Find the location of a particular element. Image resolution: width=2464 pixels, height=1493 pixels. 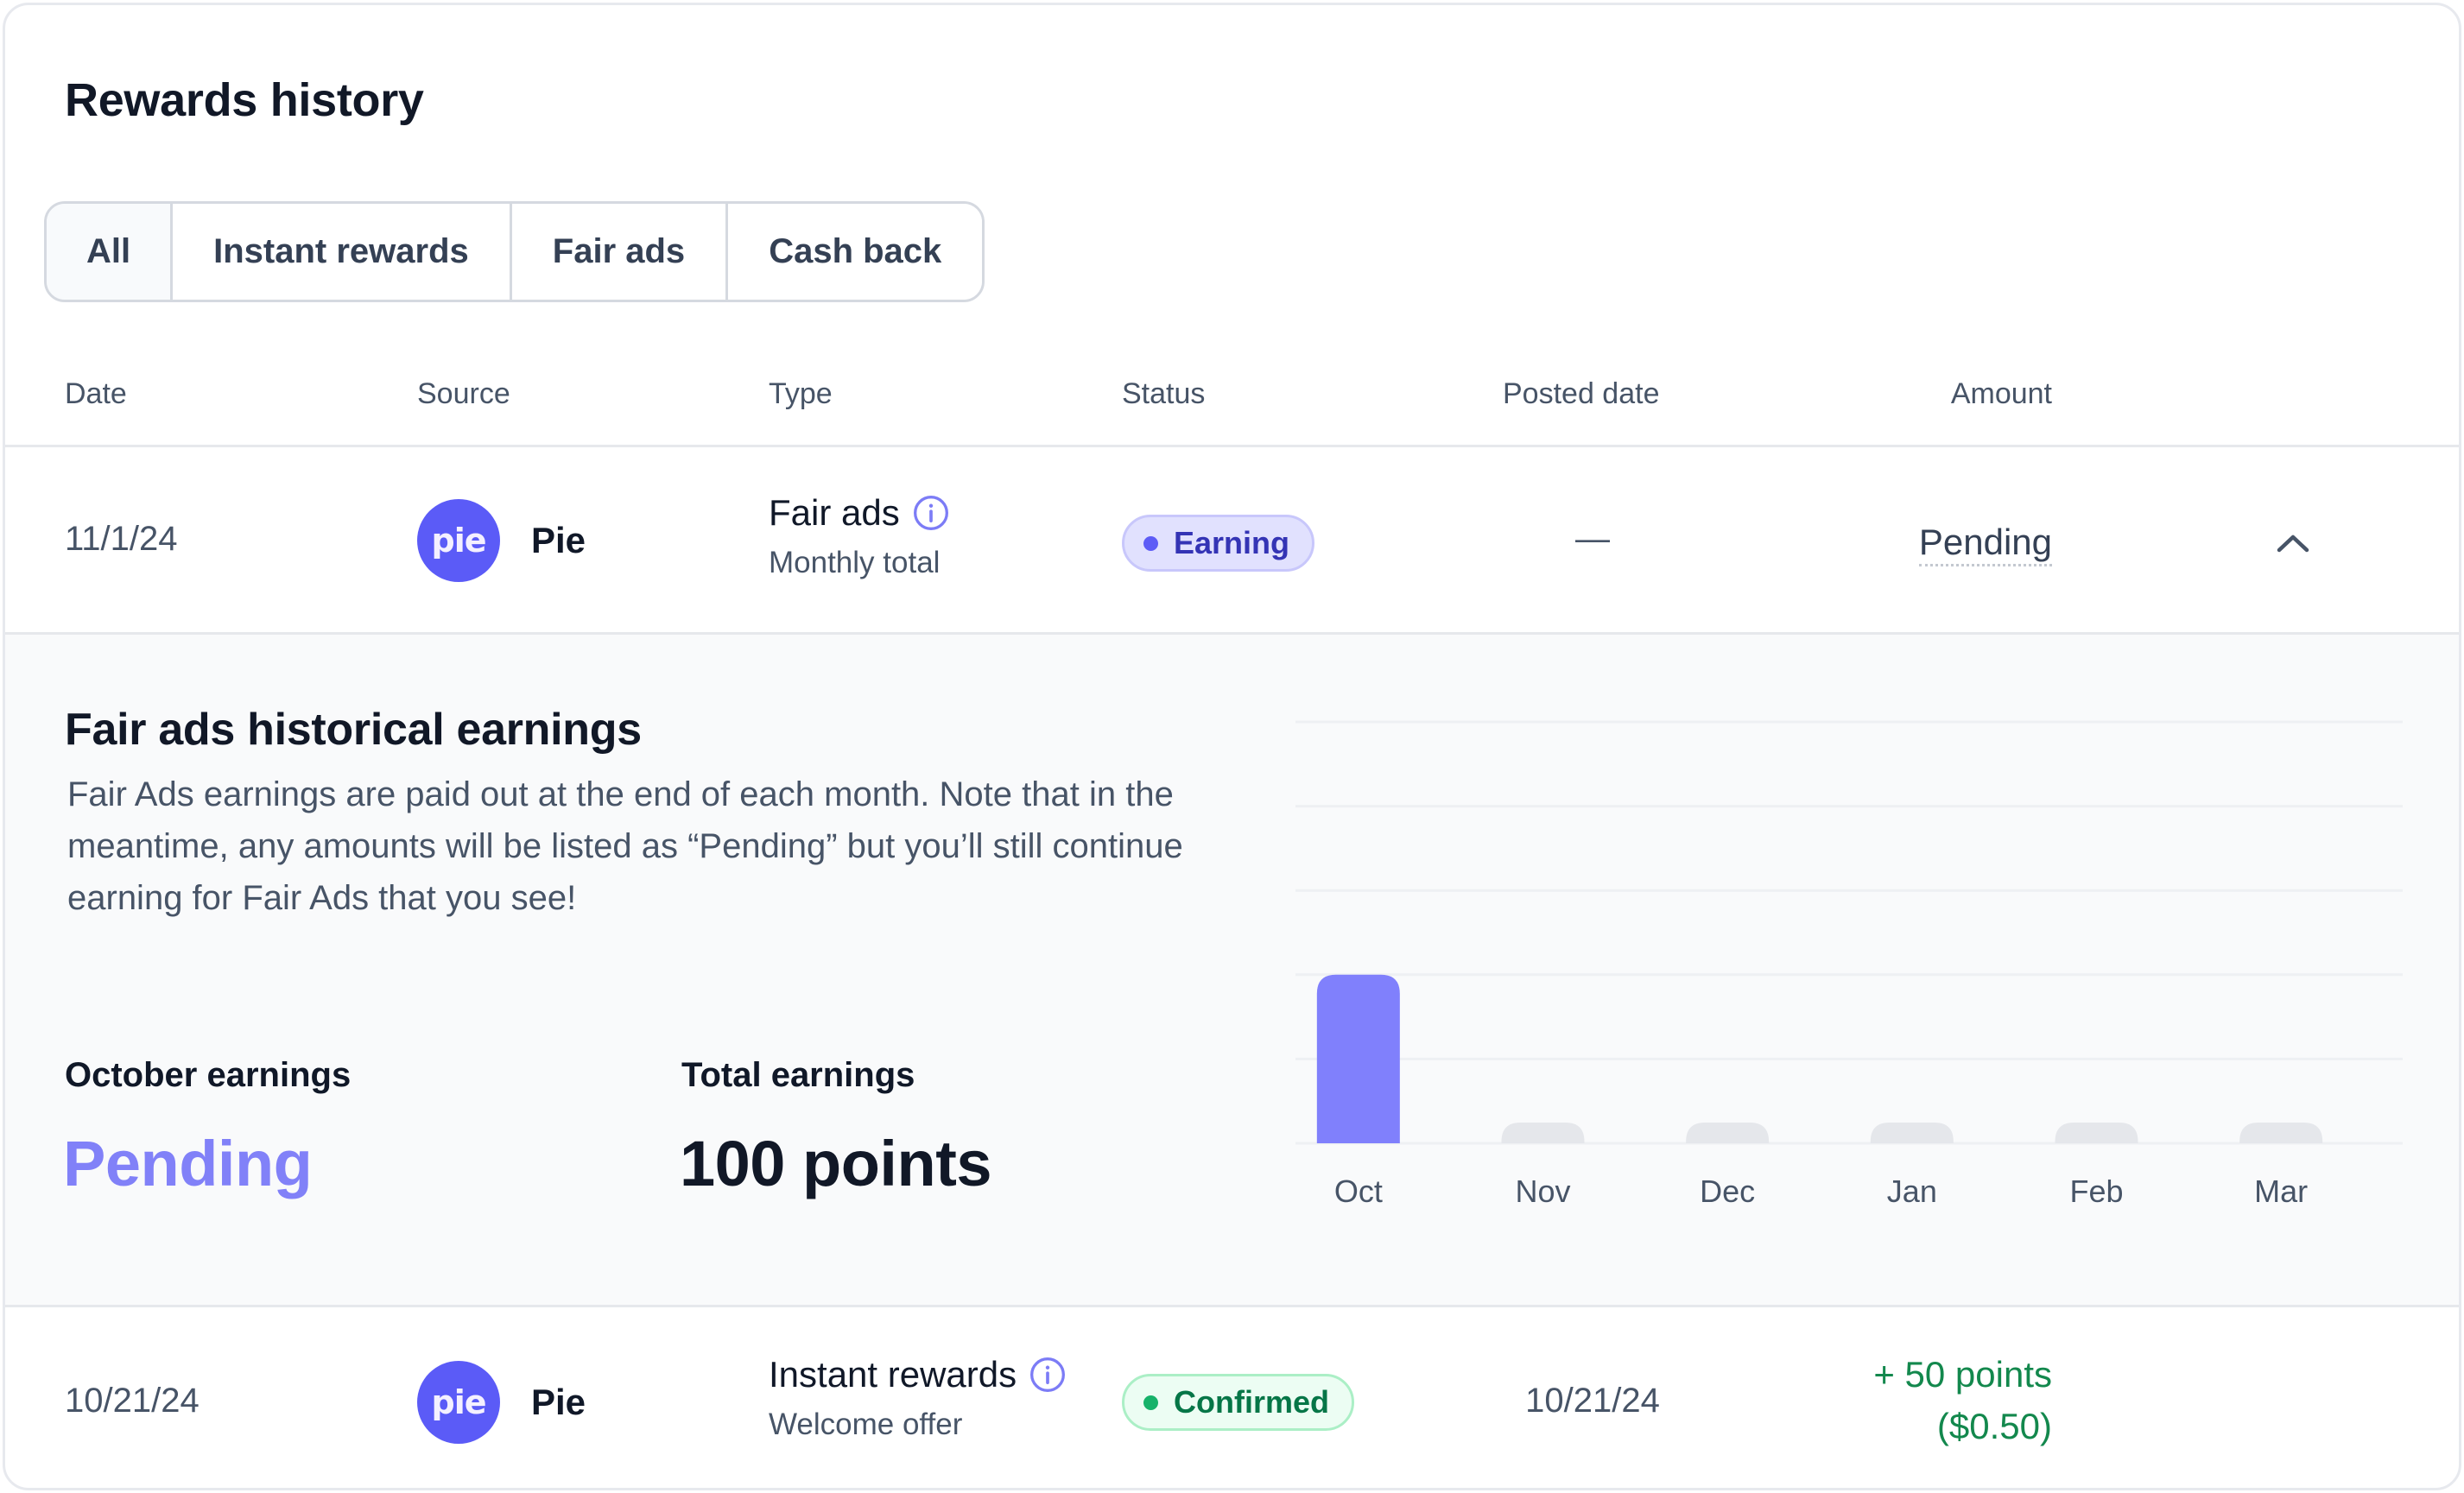

type-sublabel: Welcome offer is located at coordinates (866, 1424).